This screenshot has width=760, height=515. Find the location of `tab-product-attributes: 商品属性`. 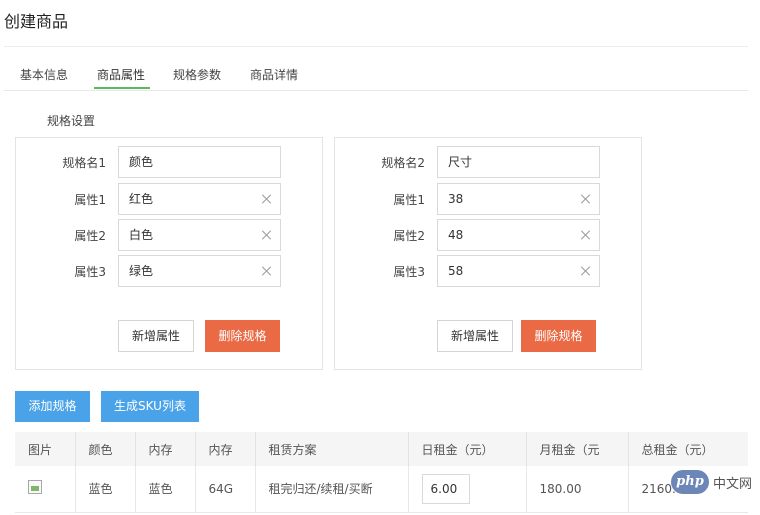

tab-product-attributes: 商品属性 is located at coordinates (121, 74).